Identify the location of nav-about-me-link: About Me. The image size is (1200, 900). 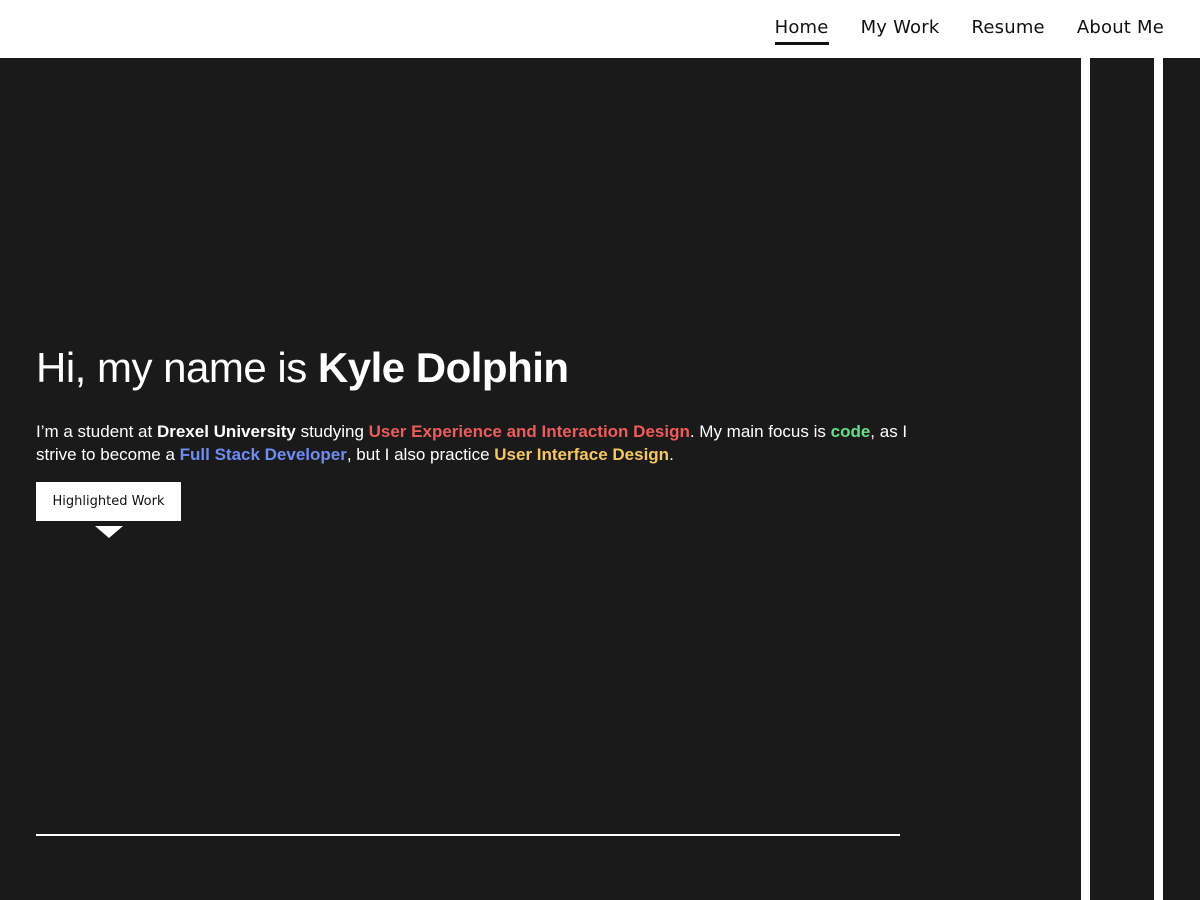
(1120, 29).